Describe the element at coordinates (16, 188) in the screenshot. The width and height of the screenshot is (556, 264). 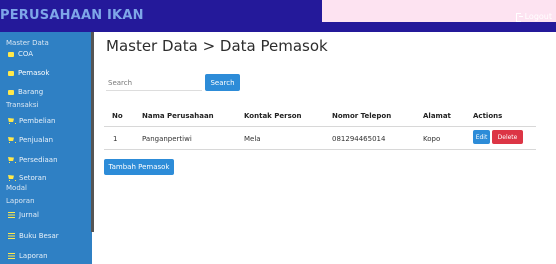
I see `sidebar-item-modal: Modal` at that location.